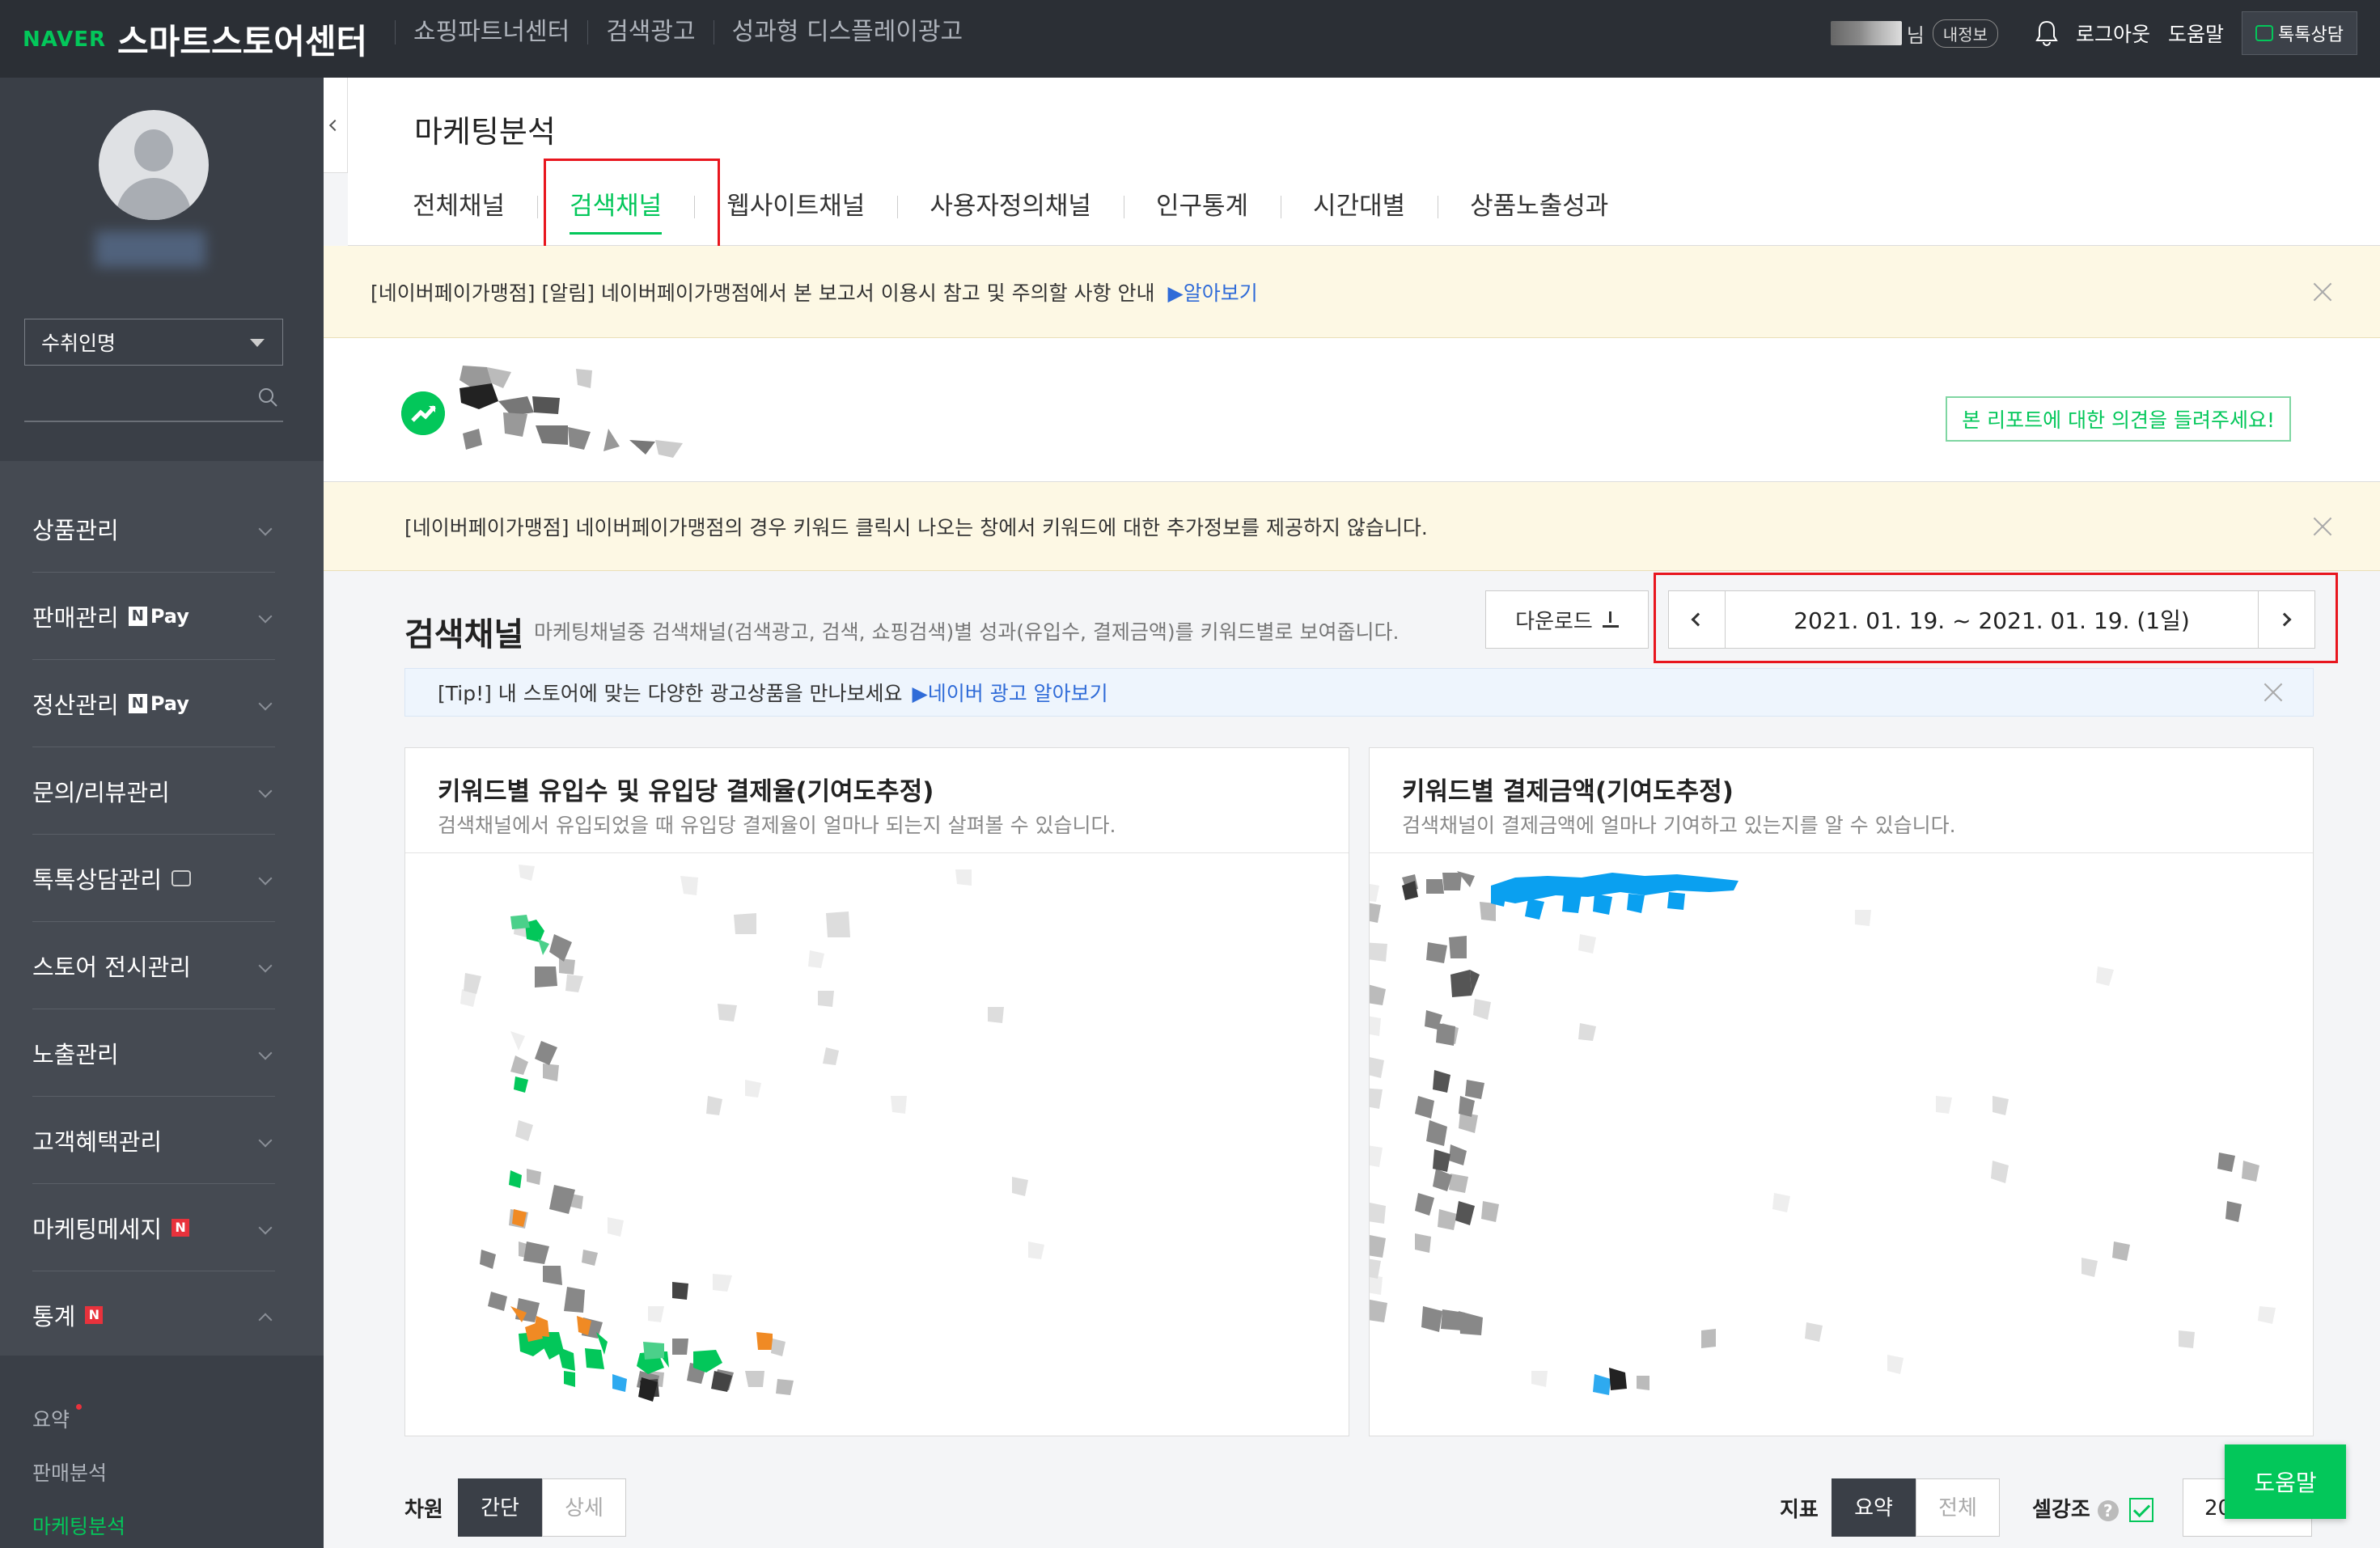  What do you see at coordinates (1799, 1510) in the screenshot?
I see `metric-label: 지표` at bounding box center [1799, 1510].